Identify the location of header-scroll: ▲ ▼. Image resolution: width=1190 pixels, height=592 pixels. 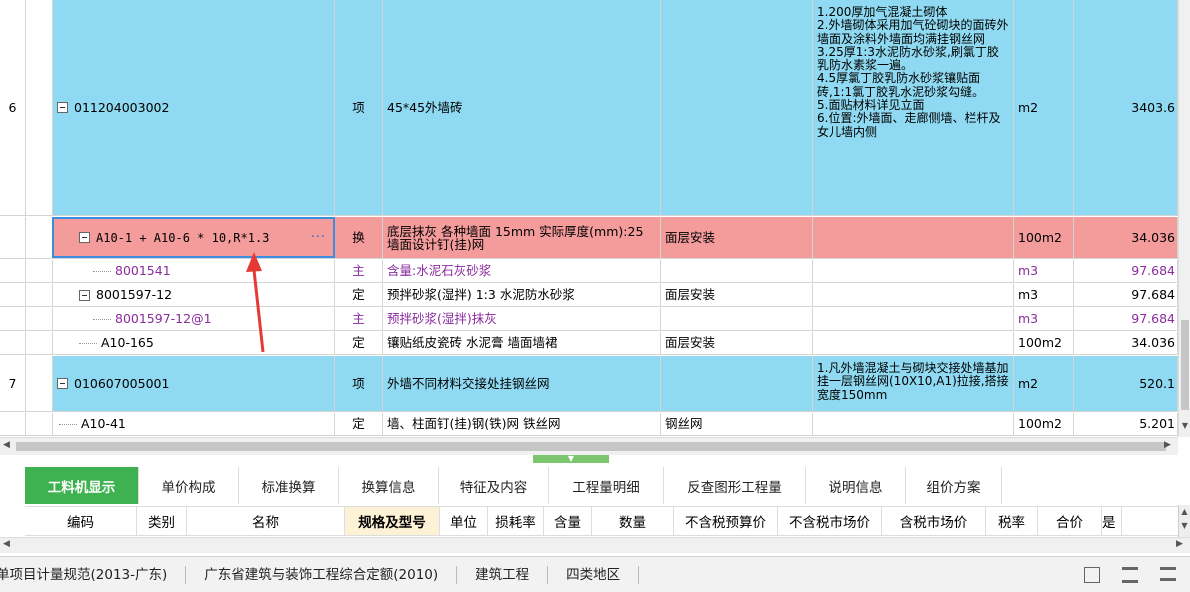
(1184, 521).